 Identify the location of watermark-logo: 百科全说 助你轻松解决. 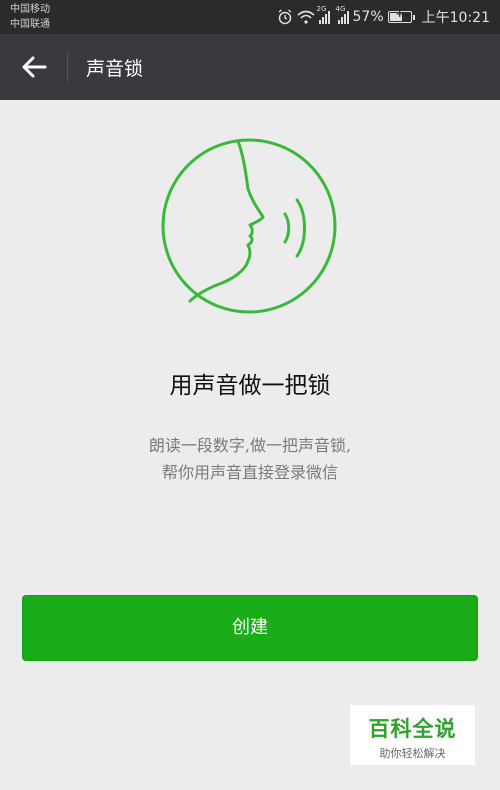
(412, 735).